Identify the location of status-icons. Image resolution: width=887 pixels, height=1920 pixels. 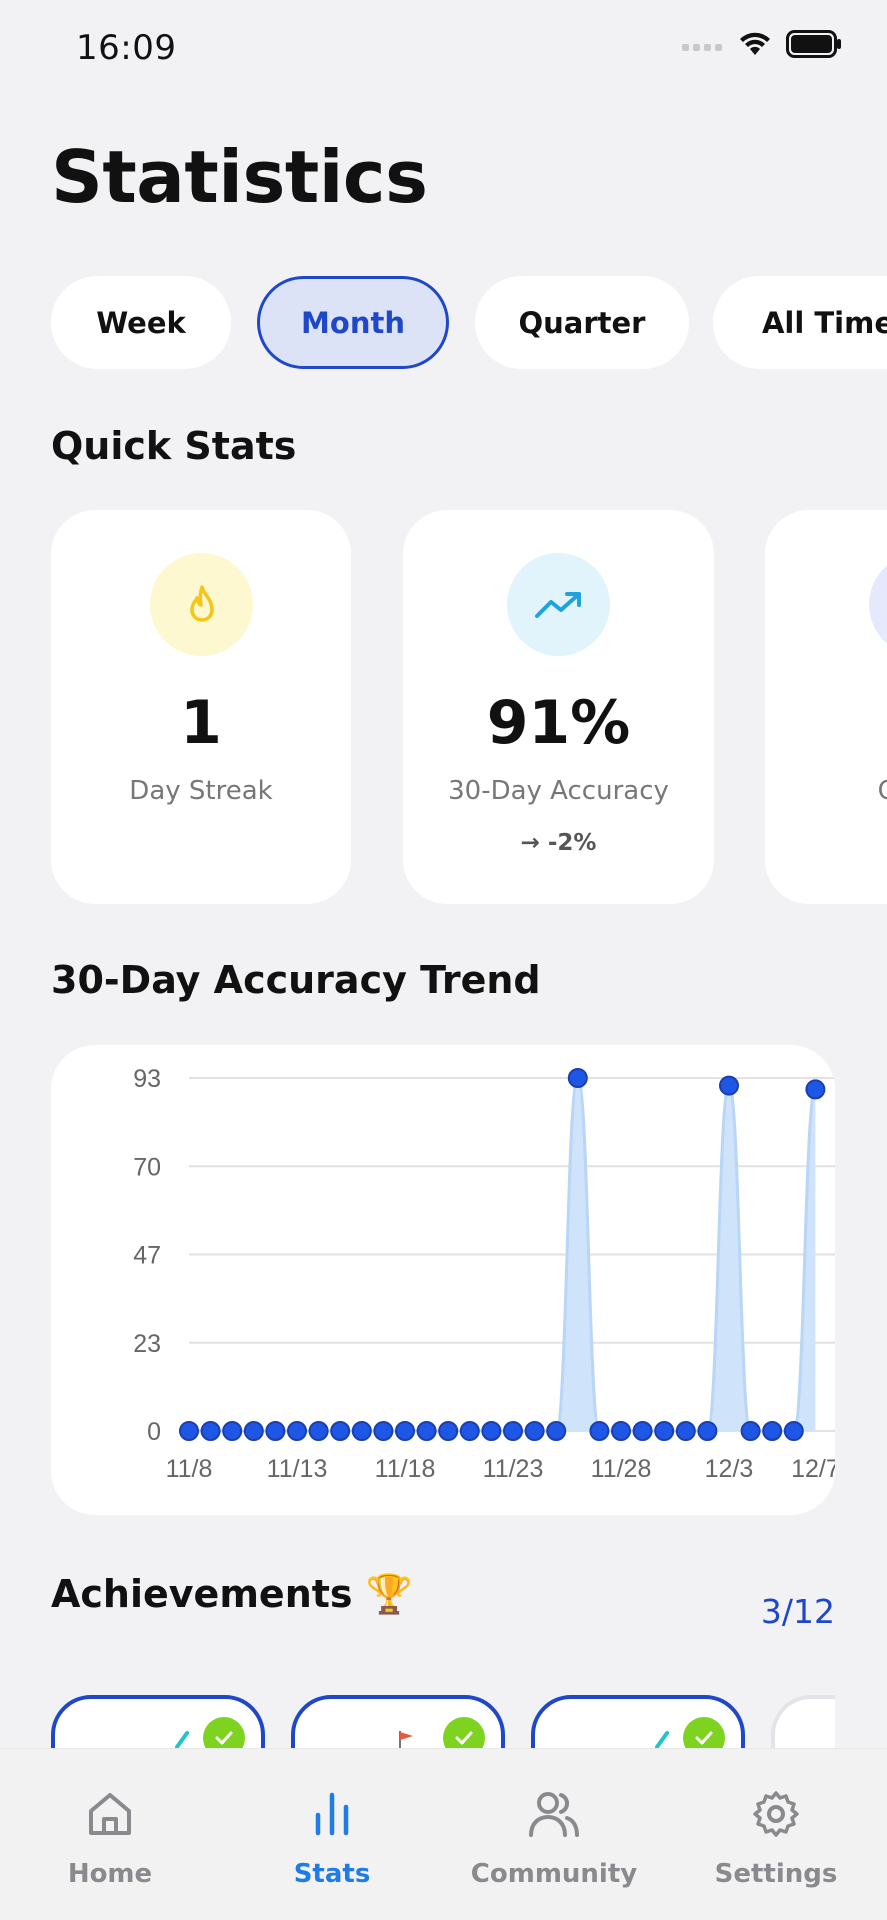
(762, 46).